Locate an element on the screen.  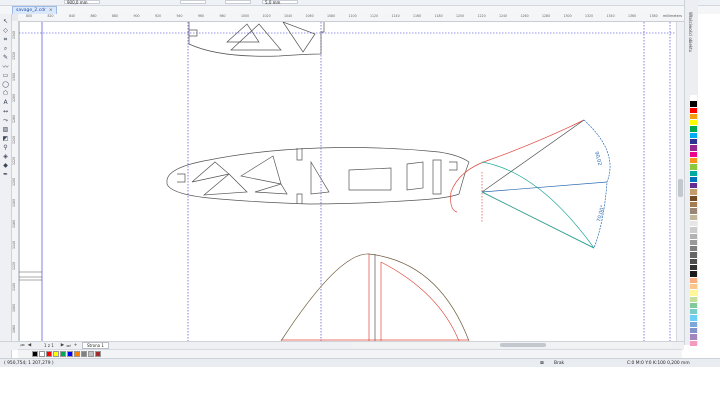
nudge-field: 5,0 mm is located at coordinates (280, 2).